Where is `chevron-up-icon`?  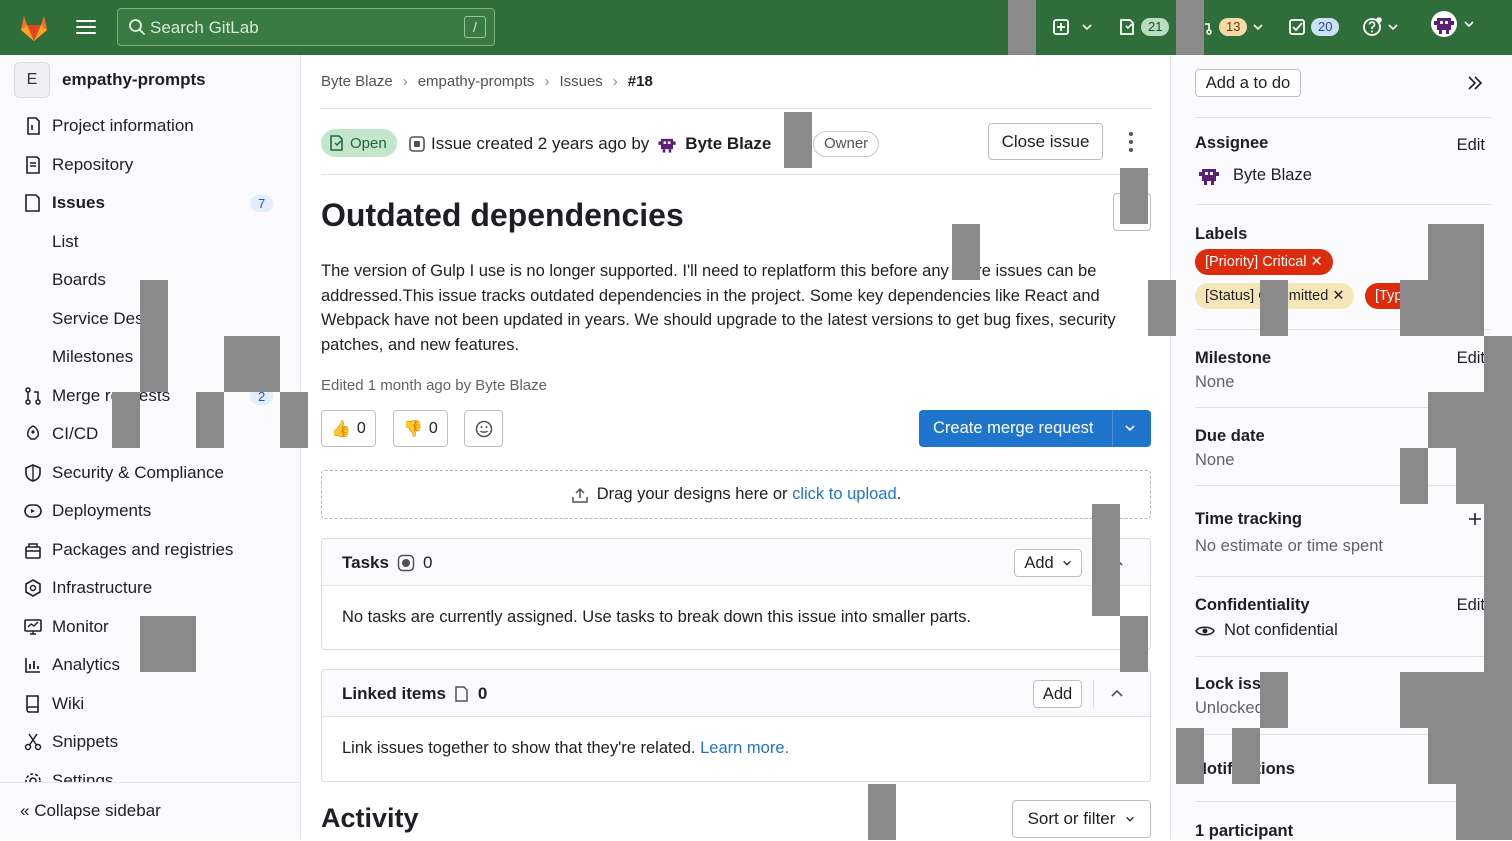 chevron-up-icon is located at coordinates (1117, 694).